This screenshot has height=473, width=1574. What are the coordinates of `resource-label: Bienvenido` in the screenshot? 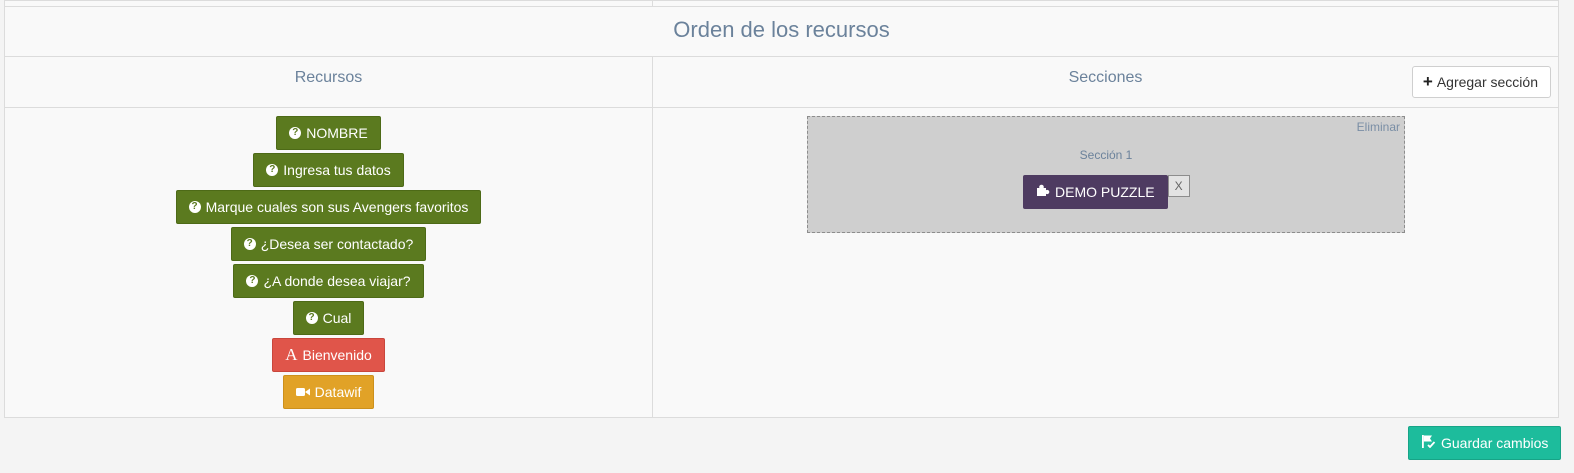 It's located at (337, 355).